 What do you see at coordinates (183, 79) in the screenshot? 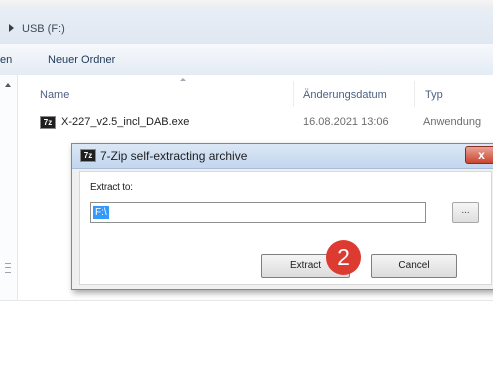
I see `sort-caret-icon` at bounding box center [183, 79].